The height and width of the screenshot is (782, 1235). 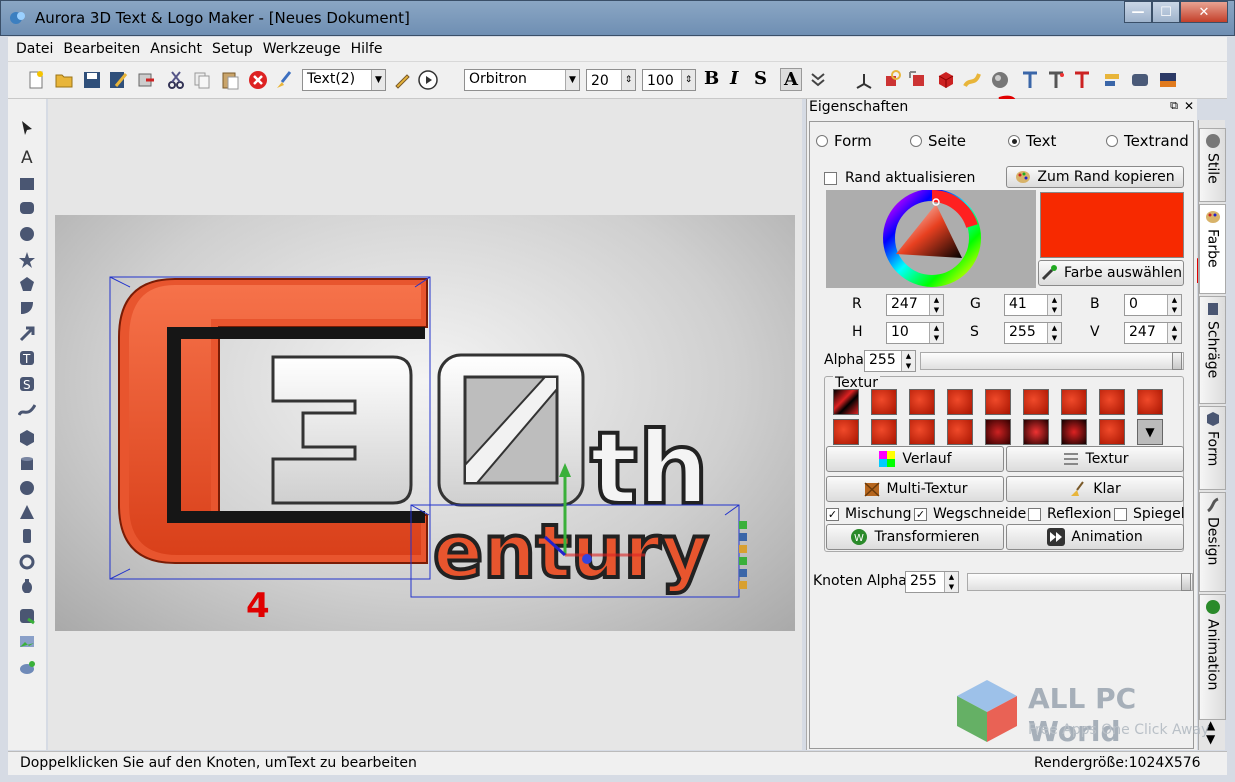 I want to click on text-color-icon, so click(x=1082, y=80).